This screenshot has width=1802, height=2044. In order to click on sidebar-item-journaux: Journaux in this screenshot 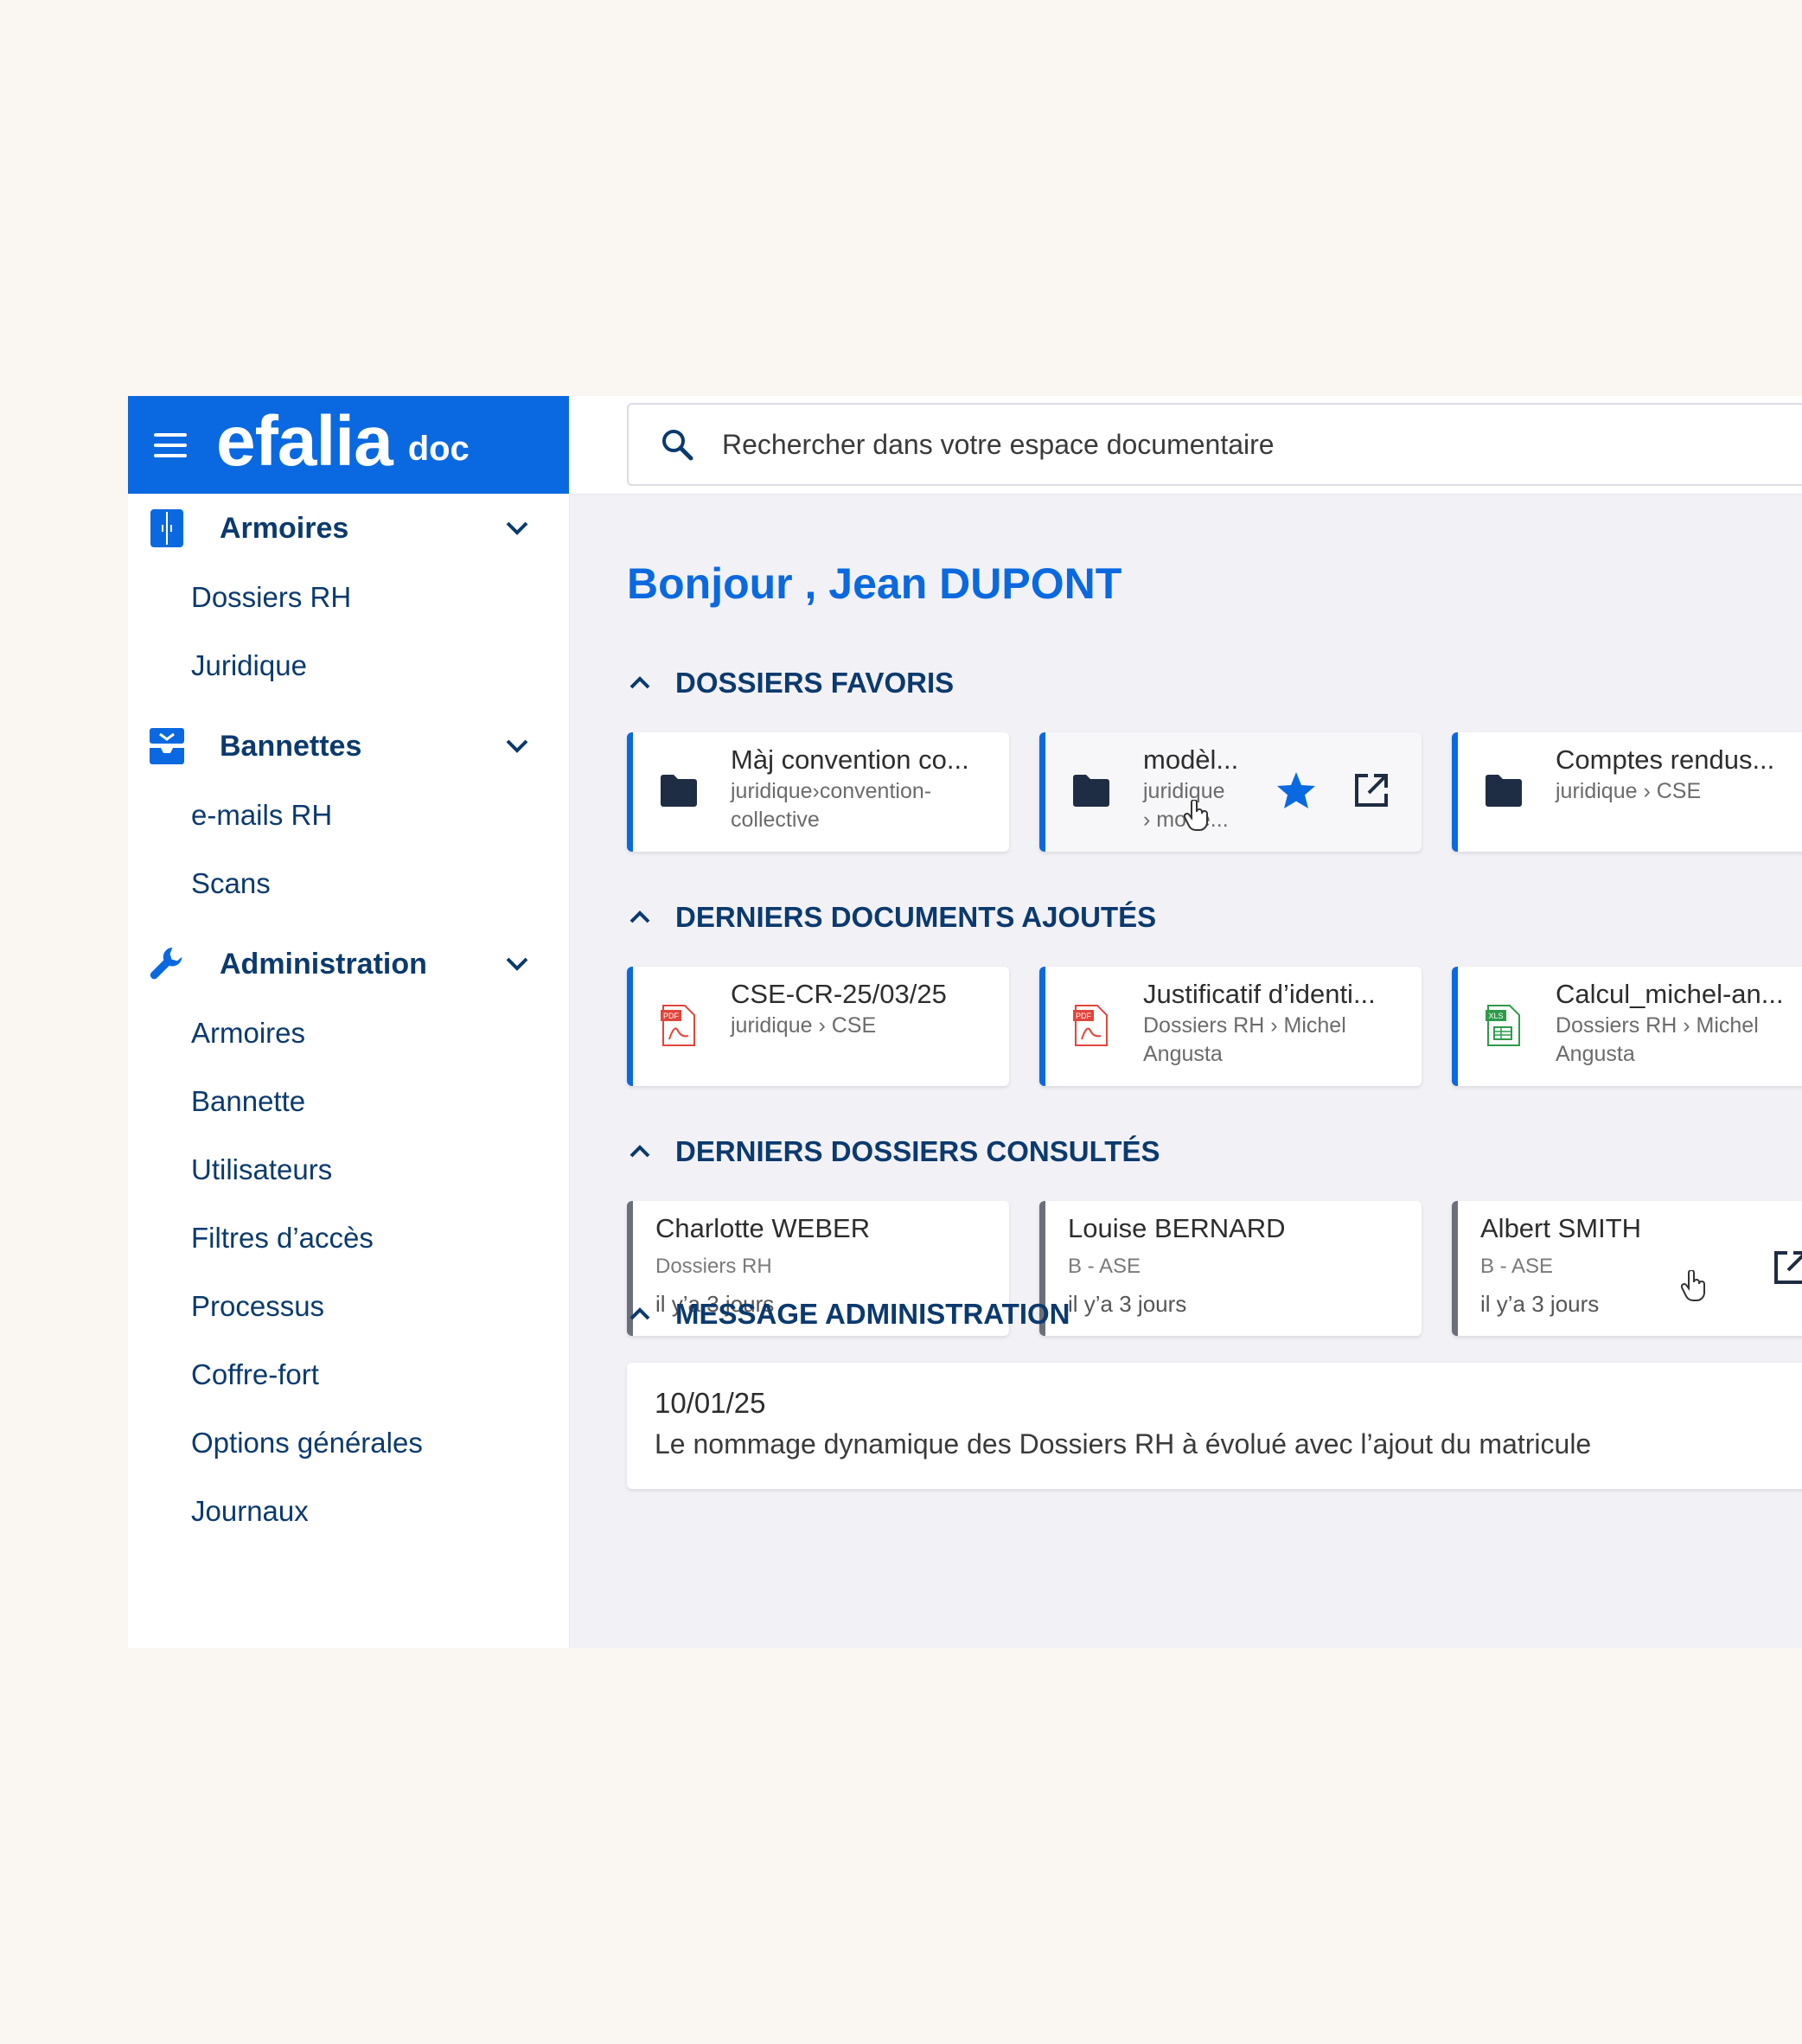, I will do `click(348, 1511)`.